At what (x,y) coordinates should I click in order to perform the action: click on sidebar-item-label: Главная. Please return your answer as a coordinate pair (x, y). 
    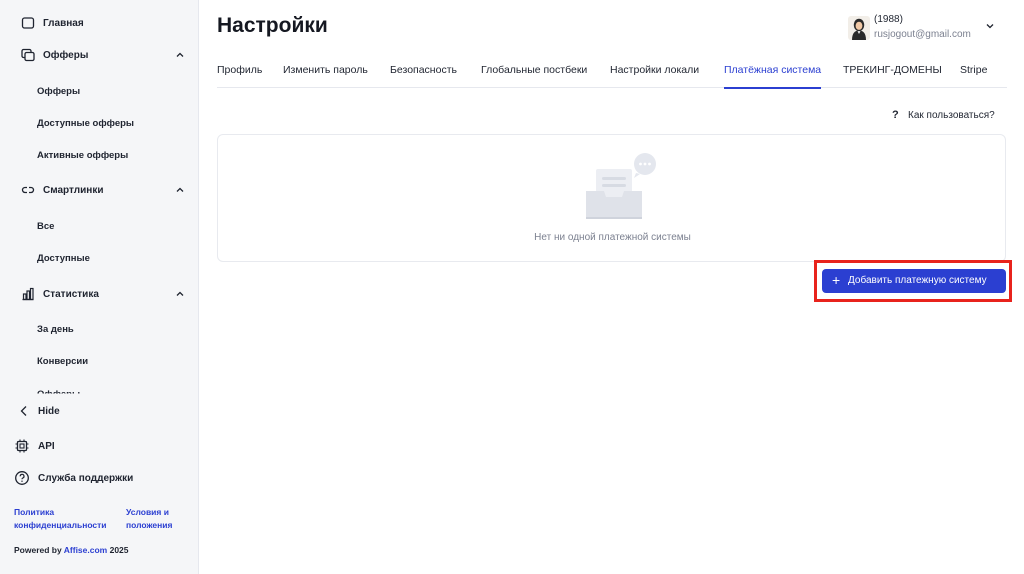
    Looking at the image, I should click on (63, 23).